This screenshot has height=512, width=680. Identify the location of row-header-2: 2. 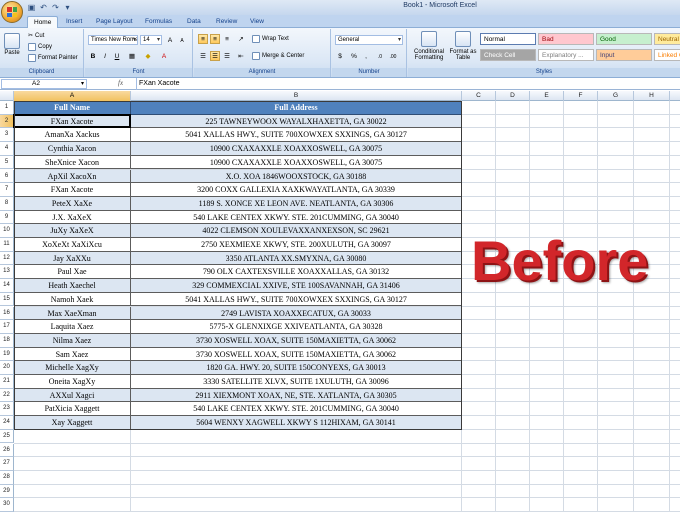
(7, 121).